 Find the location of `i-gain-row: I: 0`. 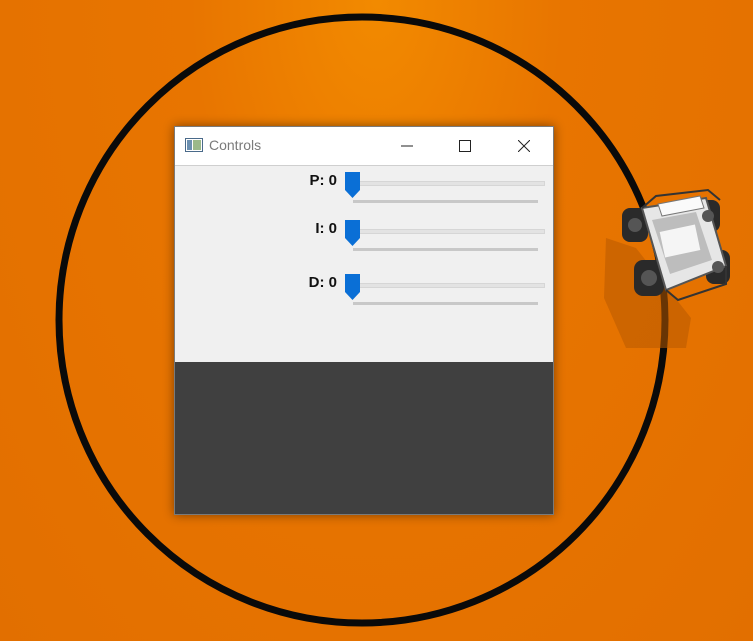

i-gain-row: I: 0 is located at coordinates (364, 236).